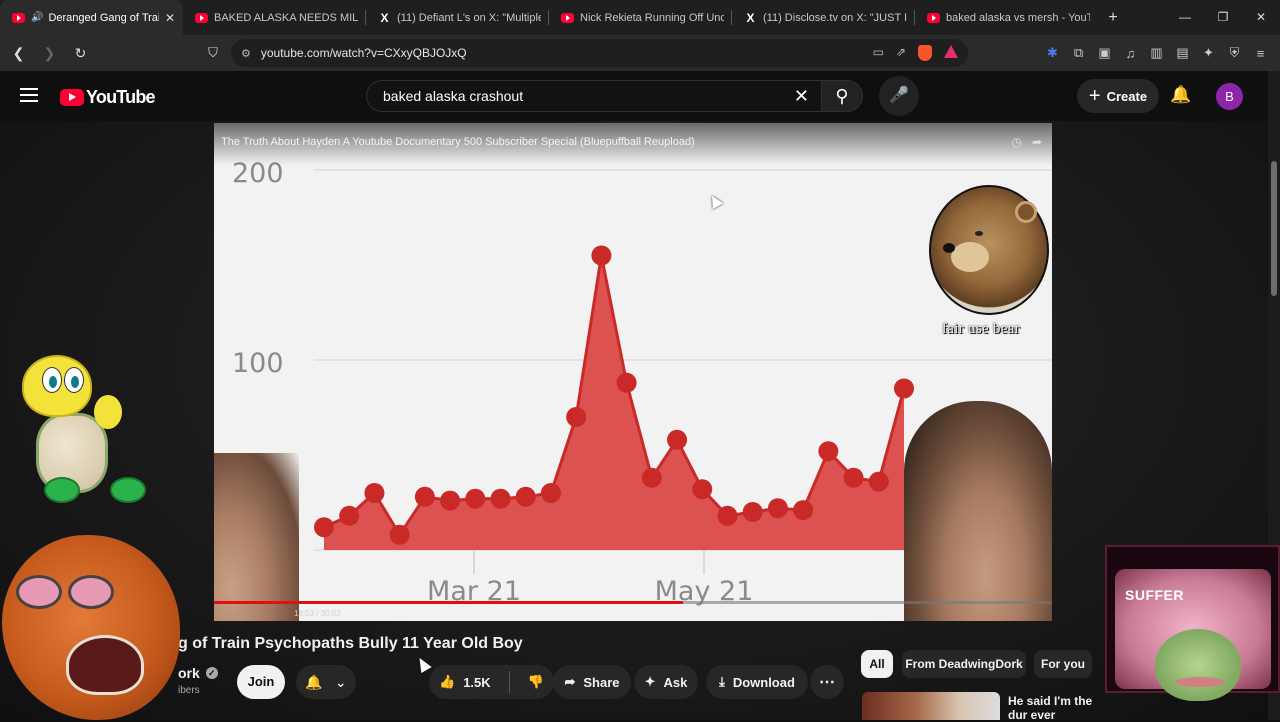  Describe the element at coordinates (570, 681) in the screenshot. I see `share-arrow-icon: ➦` at that location.